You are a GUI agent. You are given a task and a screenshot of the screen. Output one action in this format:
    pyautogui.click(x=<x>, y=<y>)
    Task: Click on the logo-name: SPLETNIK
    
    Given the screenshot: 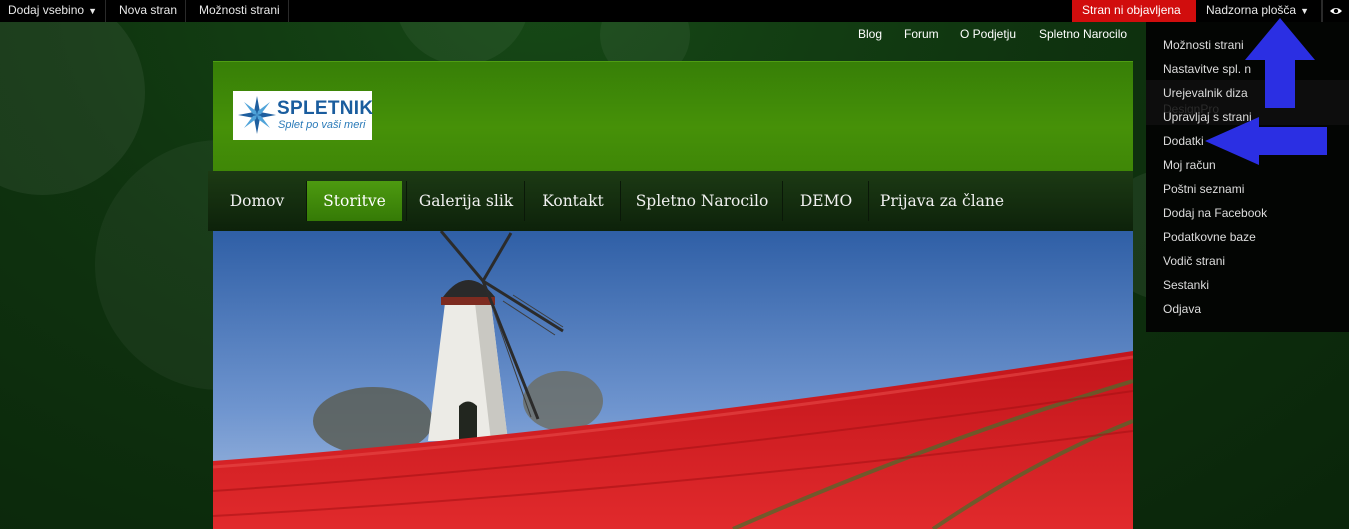 What is the action you would take?
    pyautogui.click(x=325, y=108)
    